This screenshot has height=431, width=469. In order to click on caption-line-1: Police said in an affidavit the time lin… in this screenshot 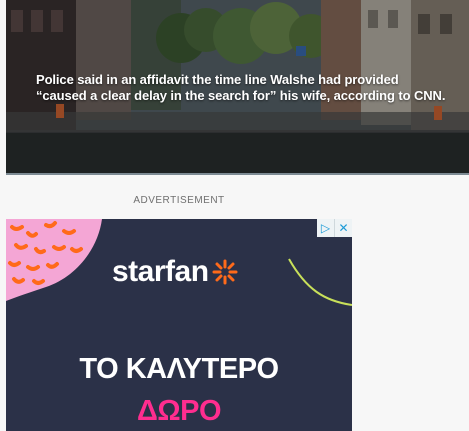, I will do `click(217, 79)`.